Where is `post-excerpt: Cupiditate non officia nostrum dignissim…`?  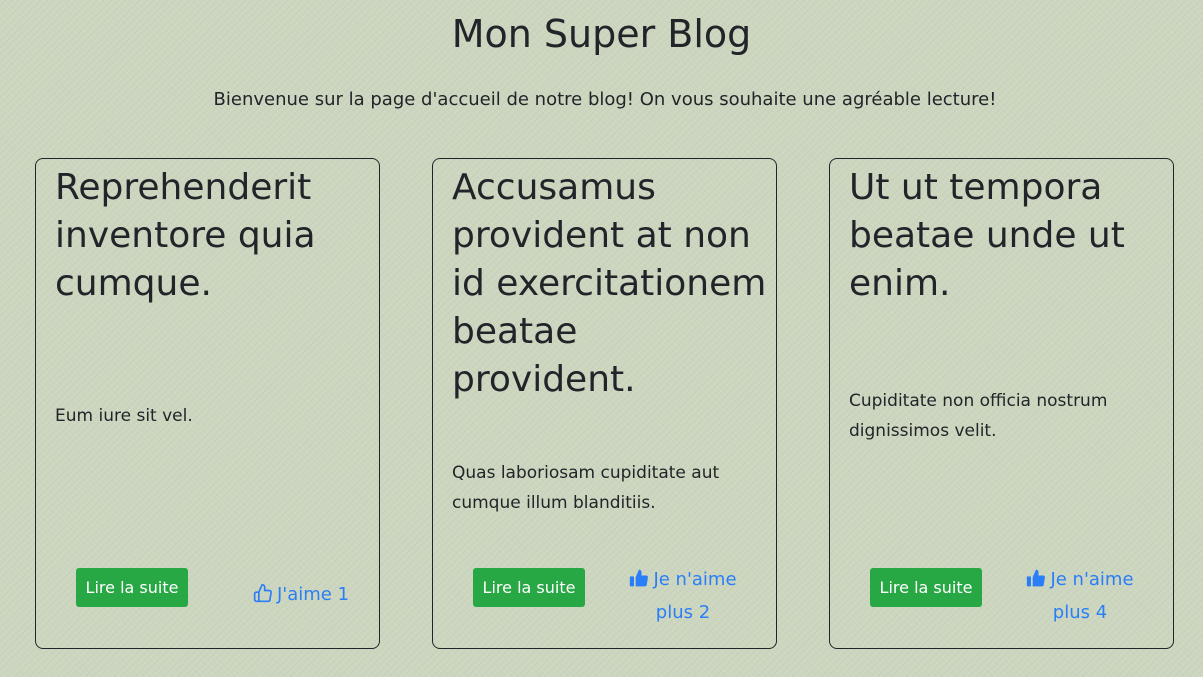
post-excerpt: Cupiditate non officia nostrum dignissim… is located at coordinates (978, 416).